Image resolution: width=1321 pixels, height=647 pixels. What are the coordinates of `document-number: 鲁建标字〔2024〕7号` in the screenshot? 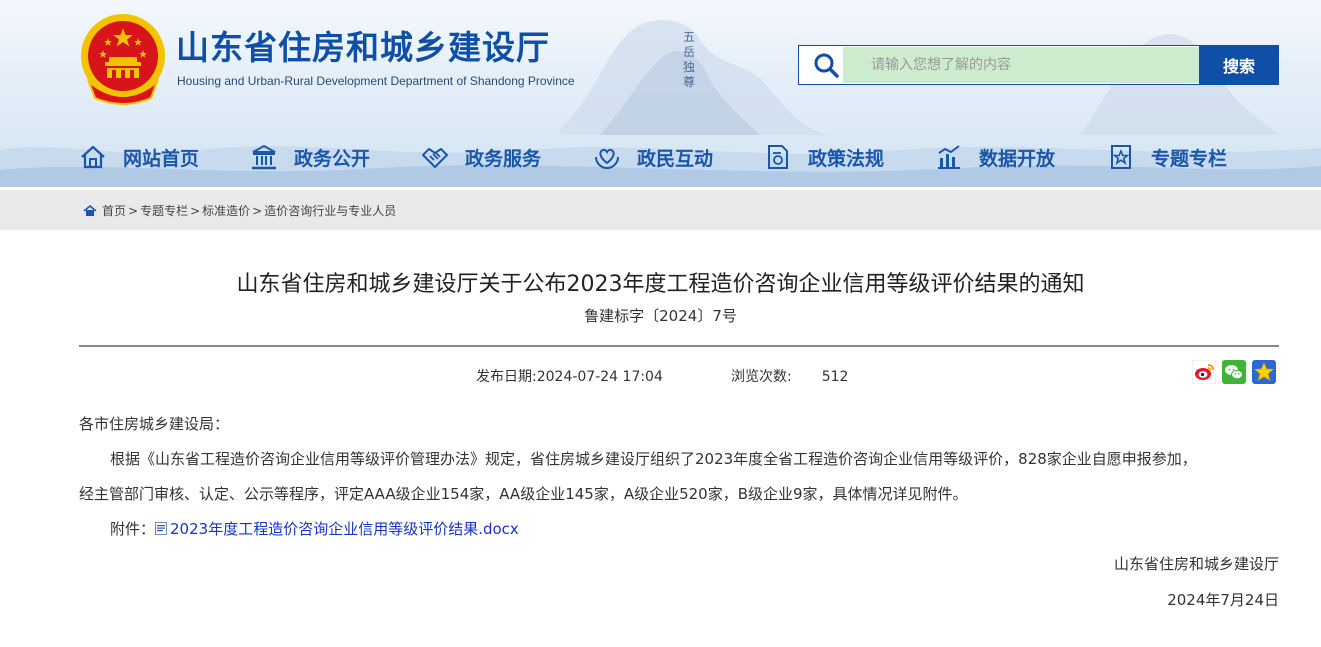 It's located at (660, 316).